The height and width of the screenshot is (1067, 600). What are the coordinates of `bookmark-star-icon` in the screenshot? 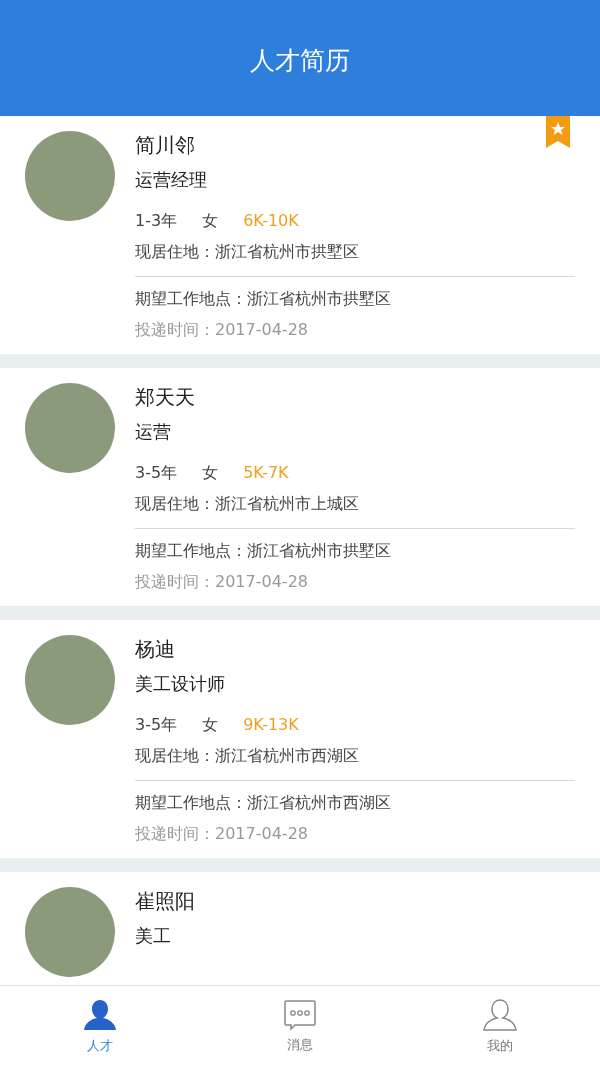 It's located at (558, 132).